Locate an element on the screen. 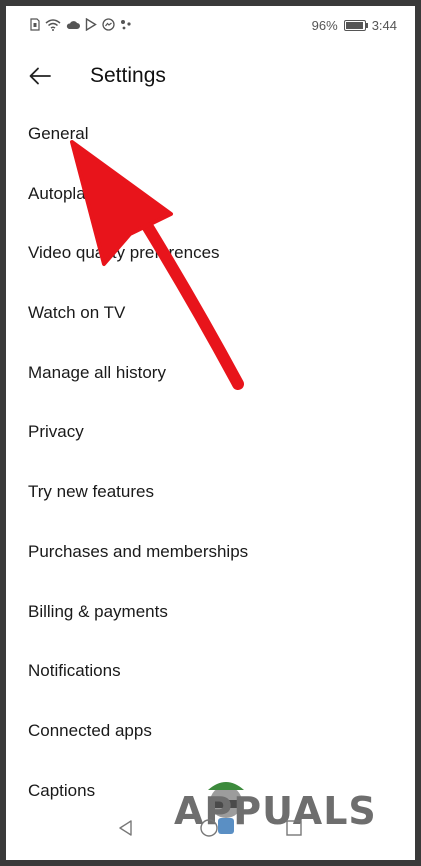  back-button is located at coordinates (40, 76).